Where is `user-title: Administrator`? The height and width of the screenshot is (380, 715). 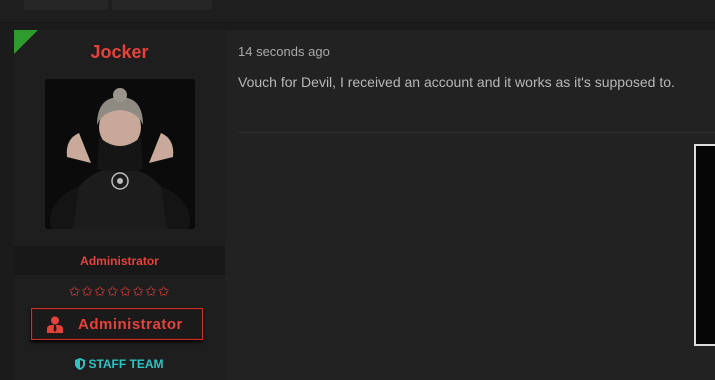
user-title: Administrator is located at coordinates (119, 261).